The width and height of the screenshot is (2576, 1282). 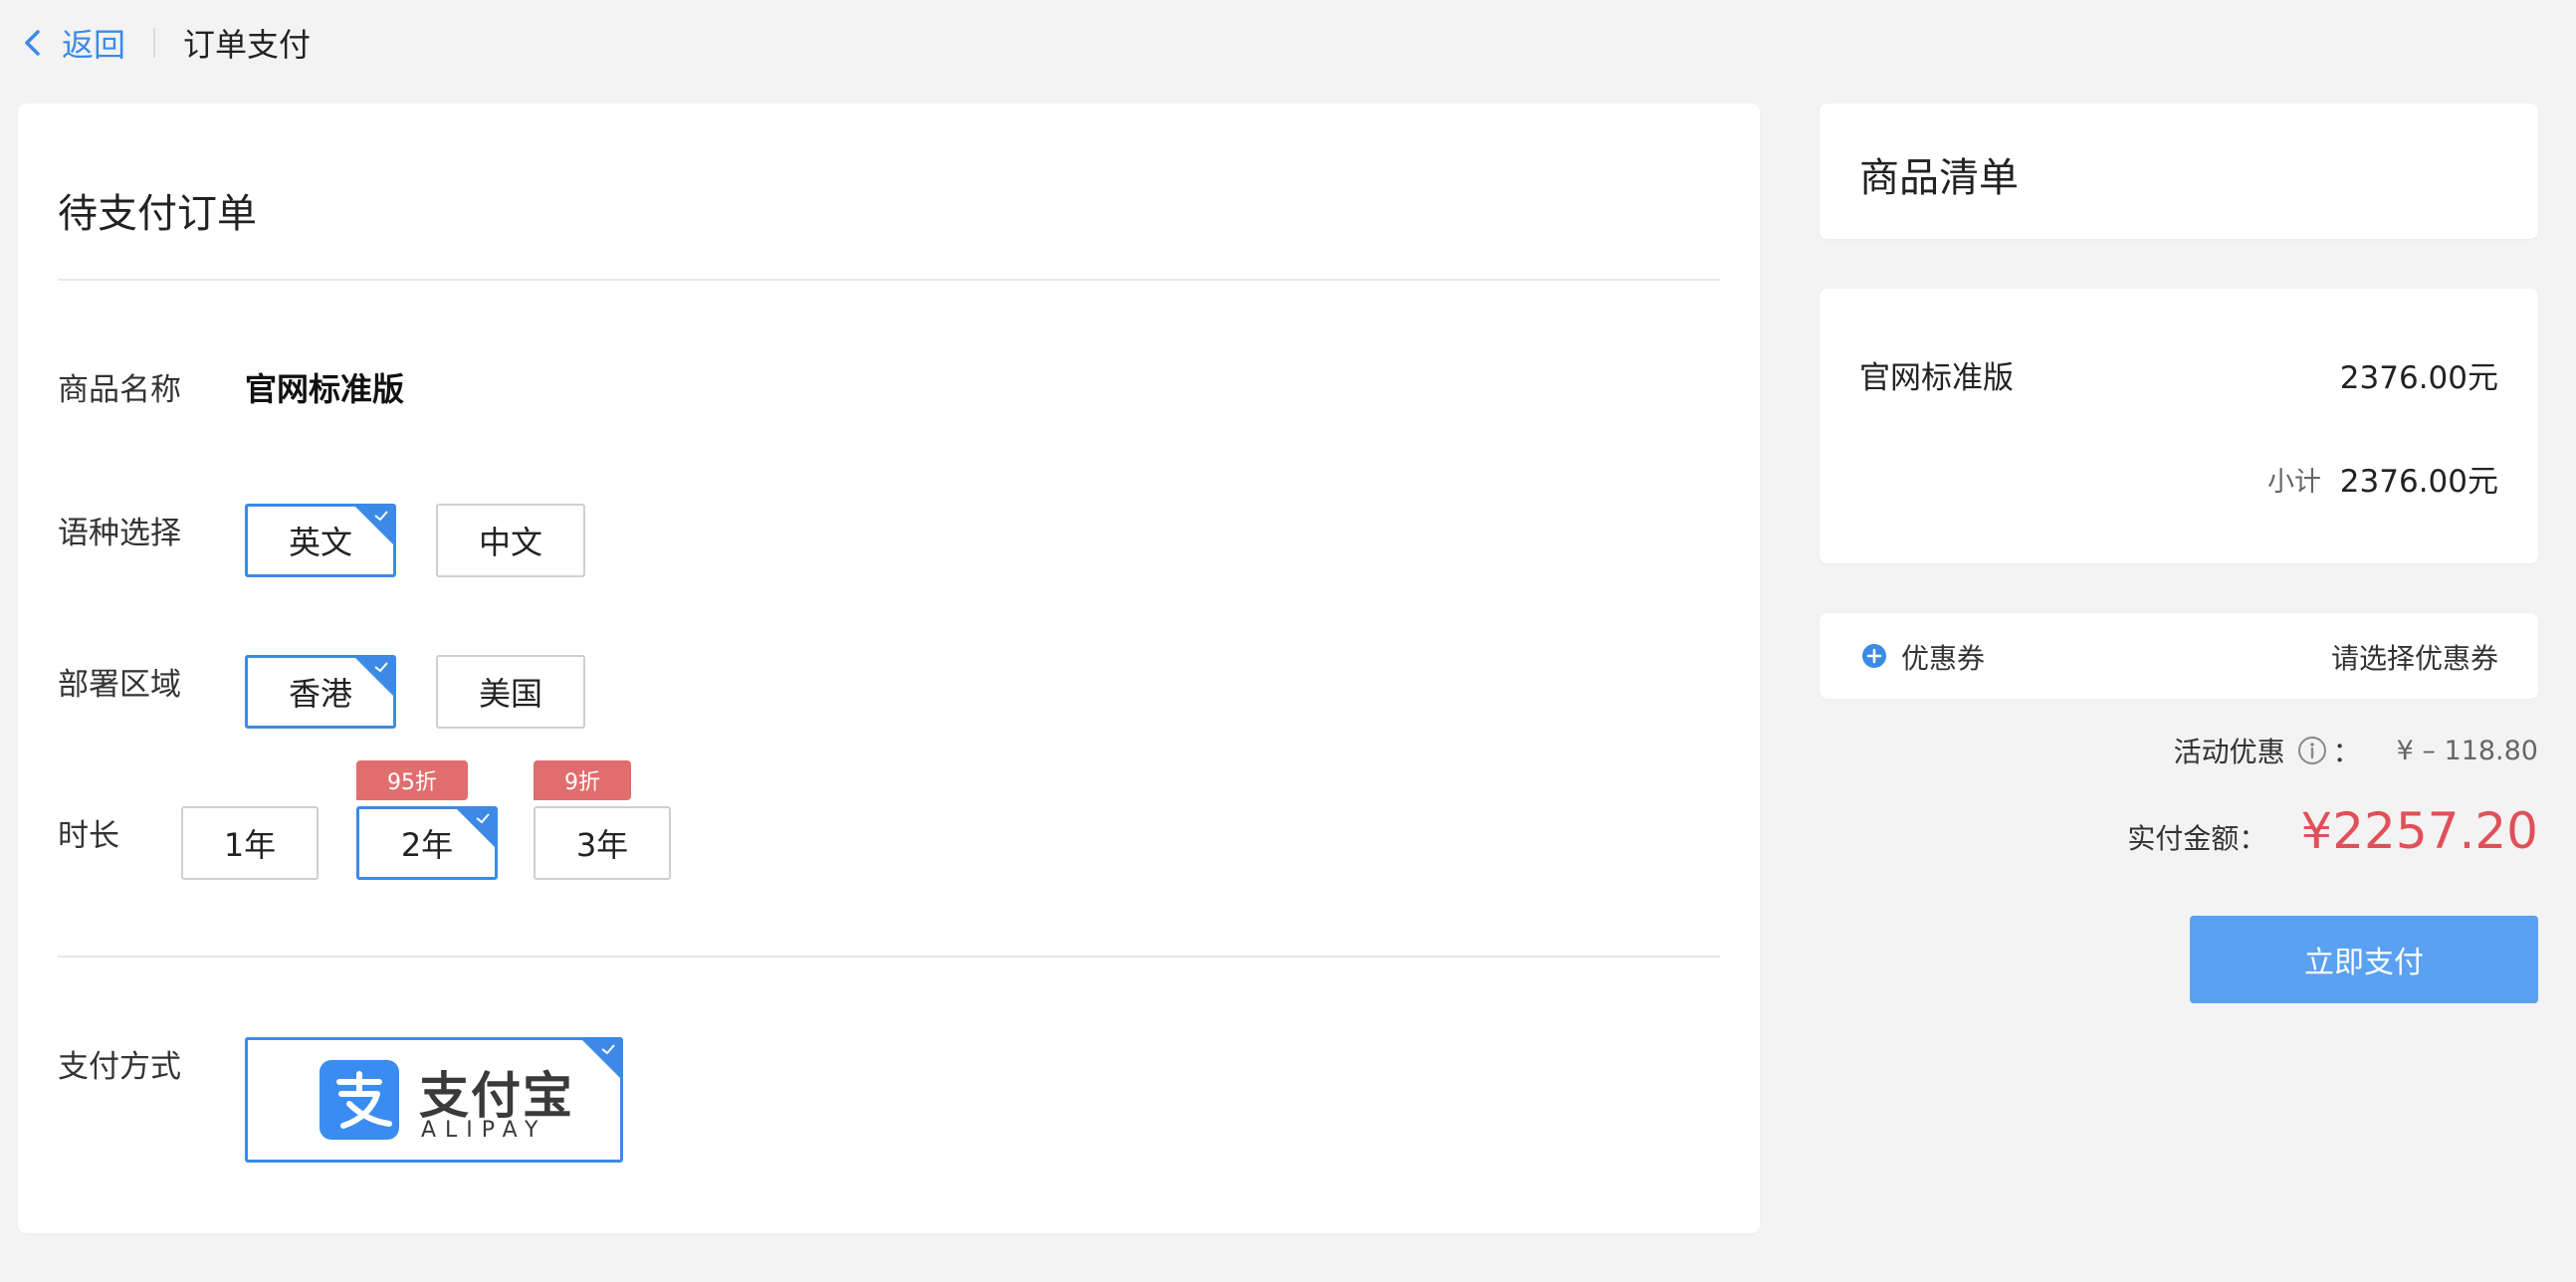 What do you see at coordinates (582, 780) in the screenshot?
I see `discount-badge-9: 9折` at bounding box center [582, 780].